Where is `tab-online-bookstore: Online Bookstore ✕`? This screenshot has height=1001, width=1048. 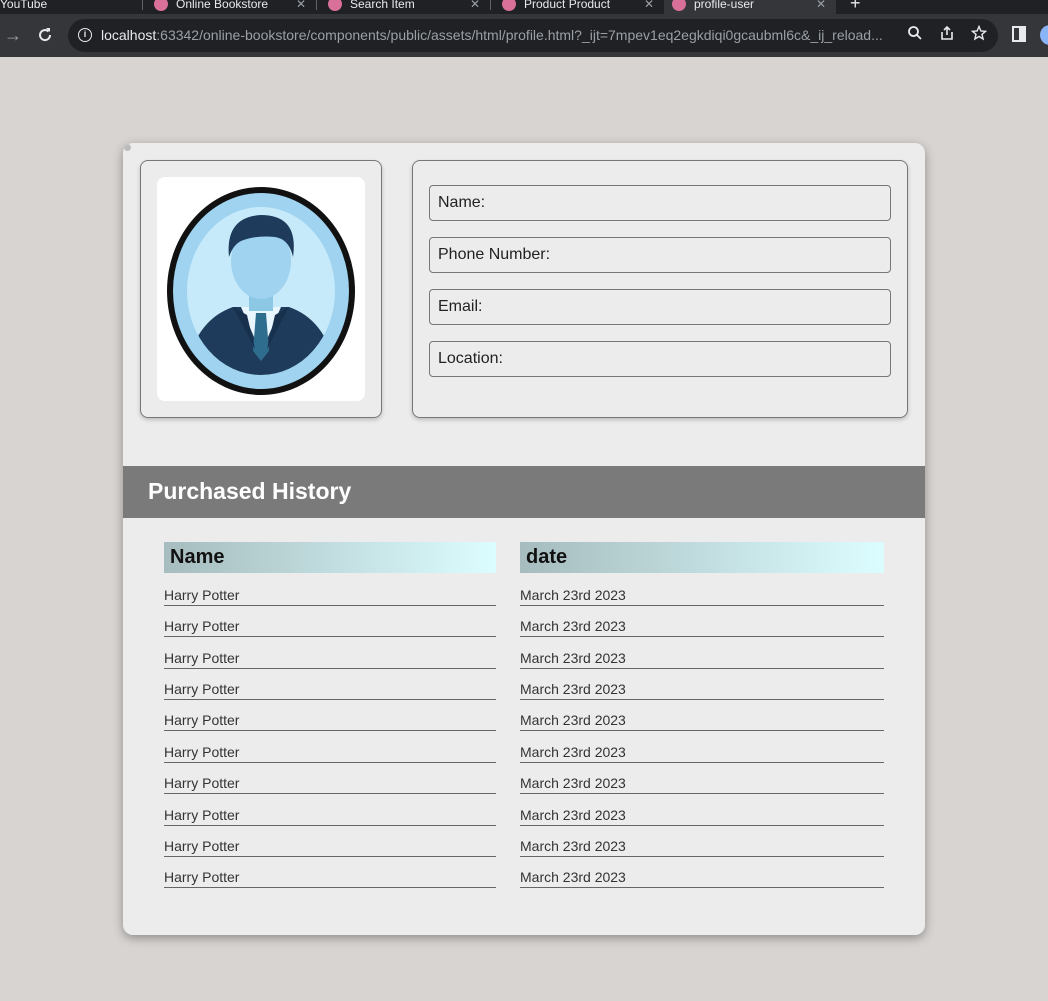
tab-online-bookstore: Online Bookstore ✕ is located at coordinates (231, 7).